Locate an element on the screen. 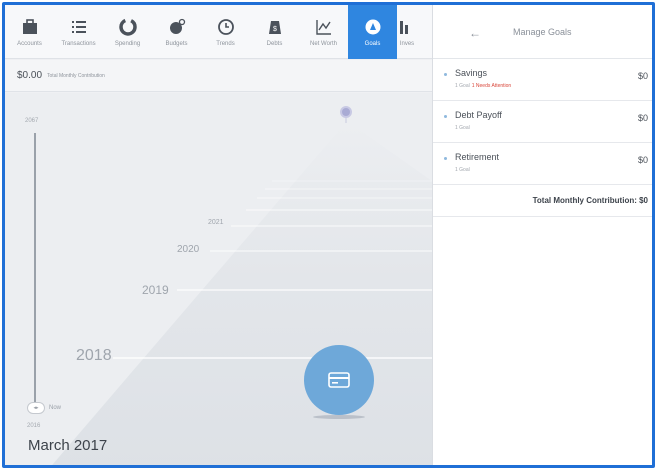  total-contribution: Total Monthly Contribution: $0 is located at coordinates (590, 200).